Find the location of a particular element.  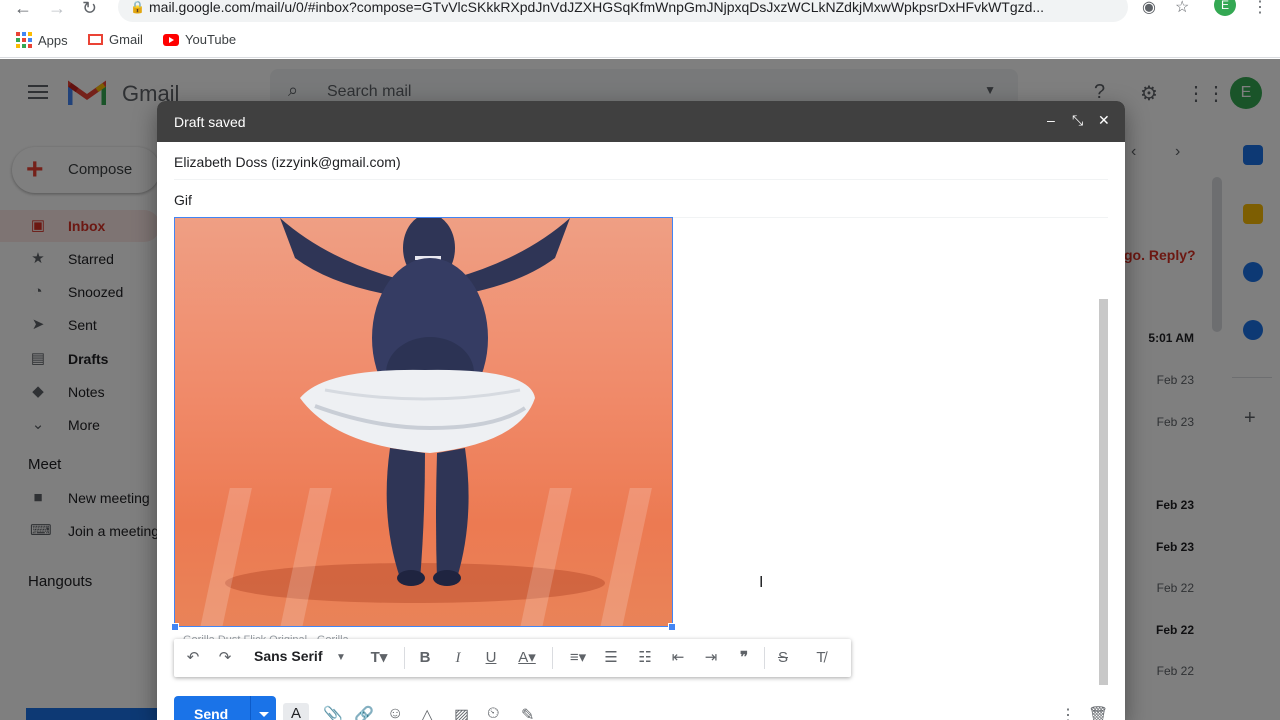

tracking-icon: ◉ is located at coordinates (1149, 8).